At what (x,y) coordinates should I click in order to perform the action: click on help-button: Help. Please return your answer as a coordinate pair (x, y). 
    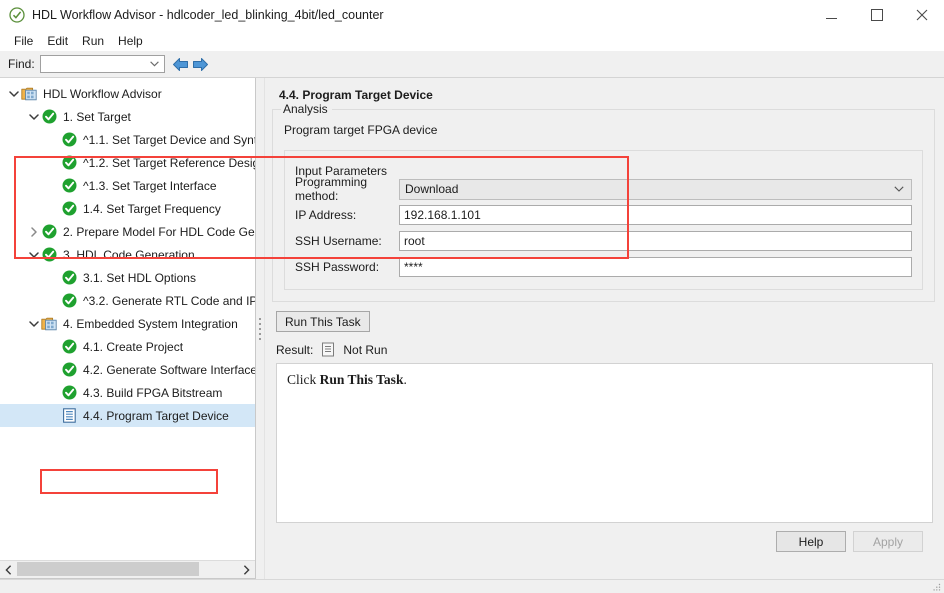
    Looking at the image, I should click on (811, 541).